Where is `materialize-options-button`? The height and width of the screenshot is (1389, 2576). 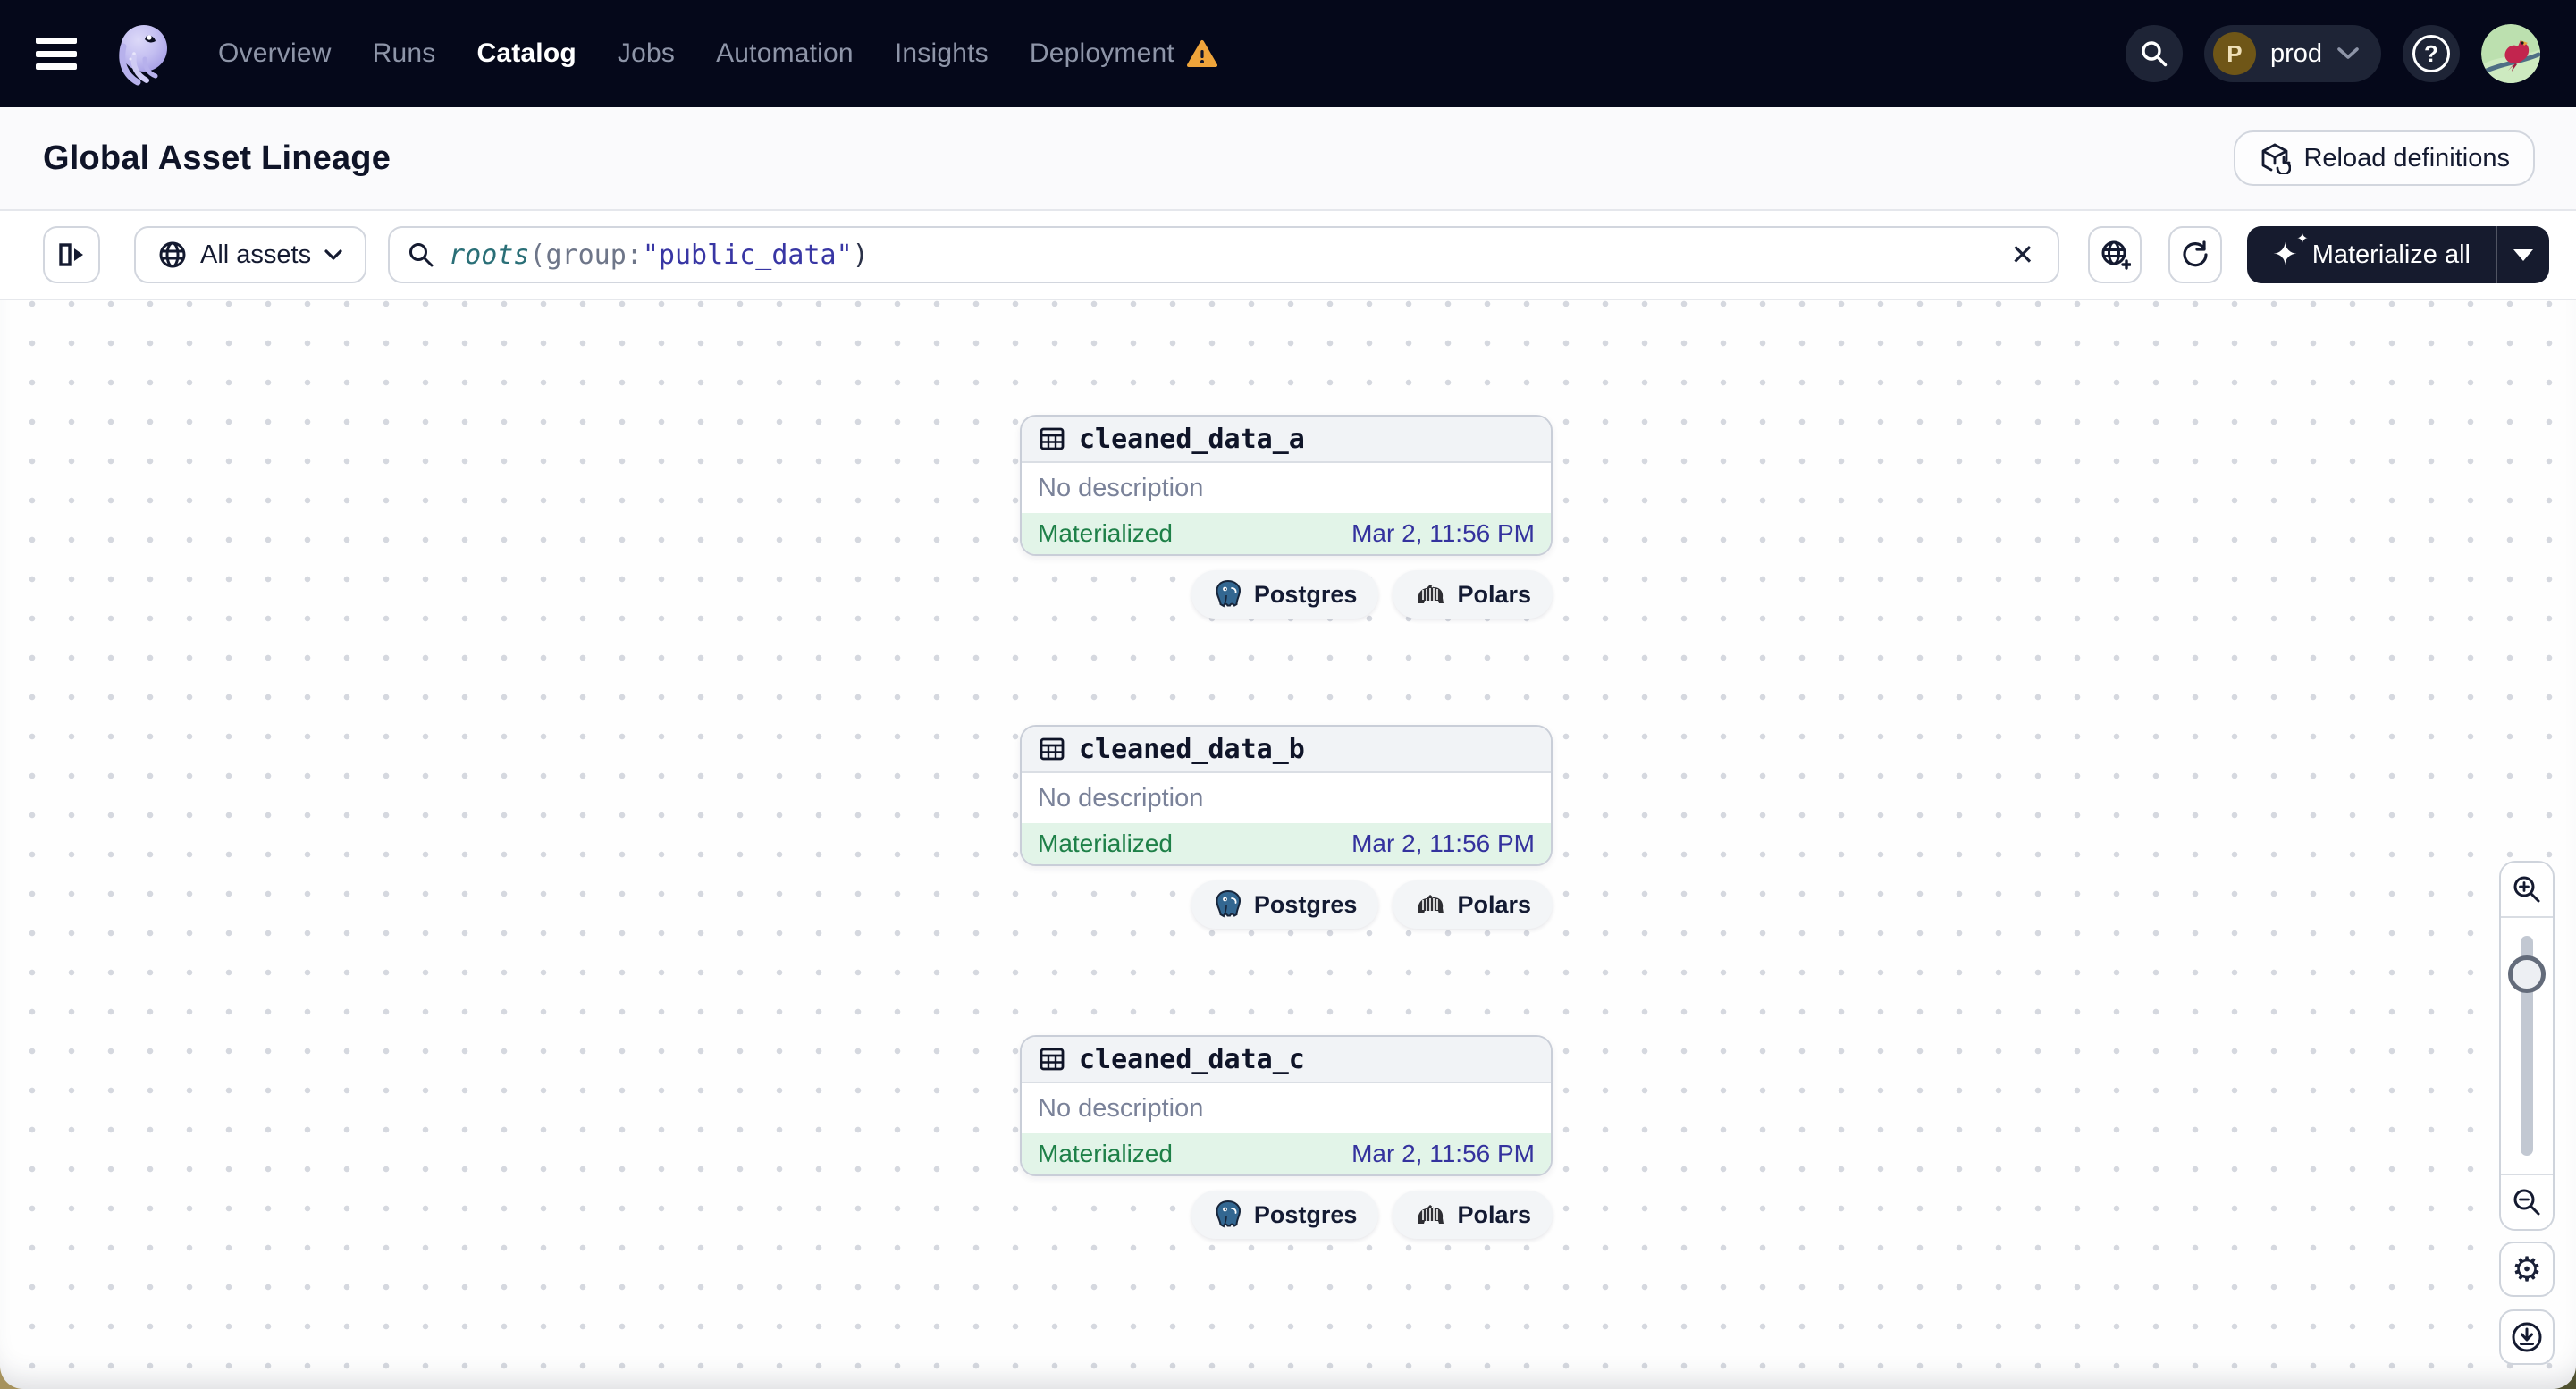 materialize-options-button is located at coordinates (2523, 254).